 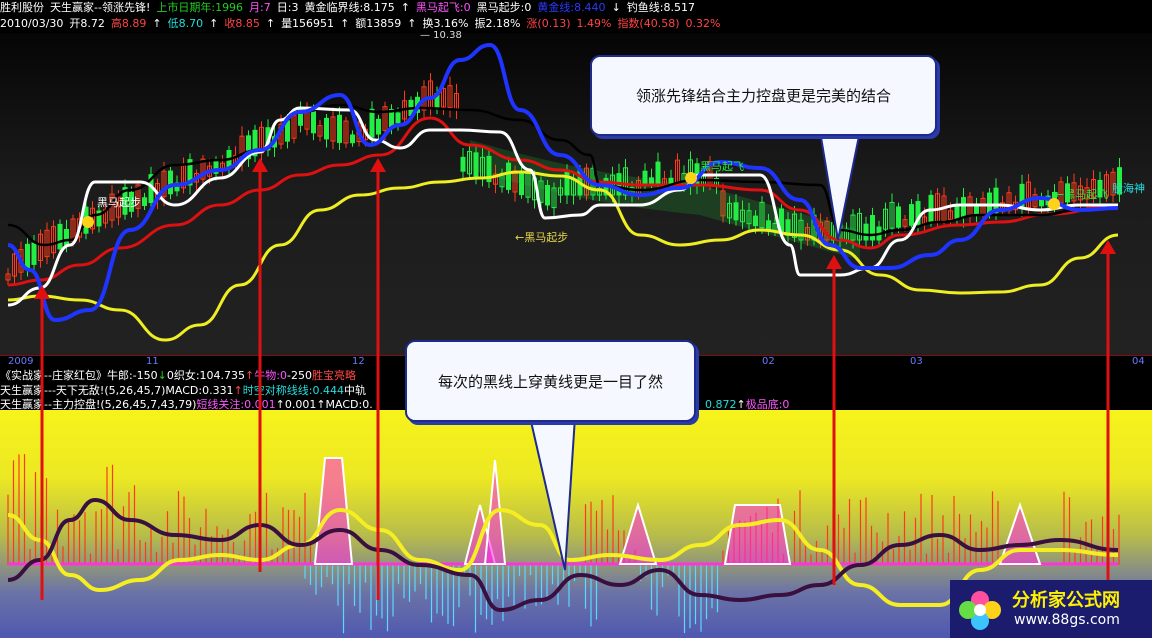 I want to click on flower-logo-icon, so click(x=980, y=610).